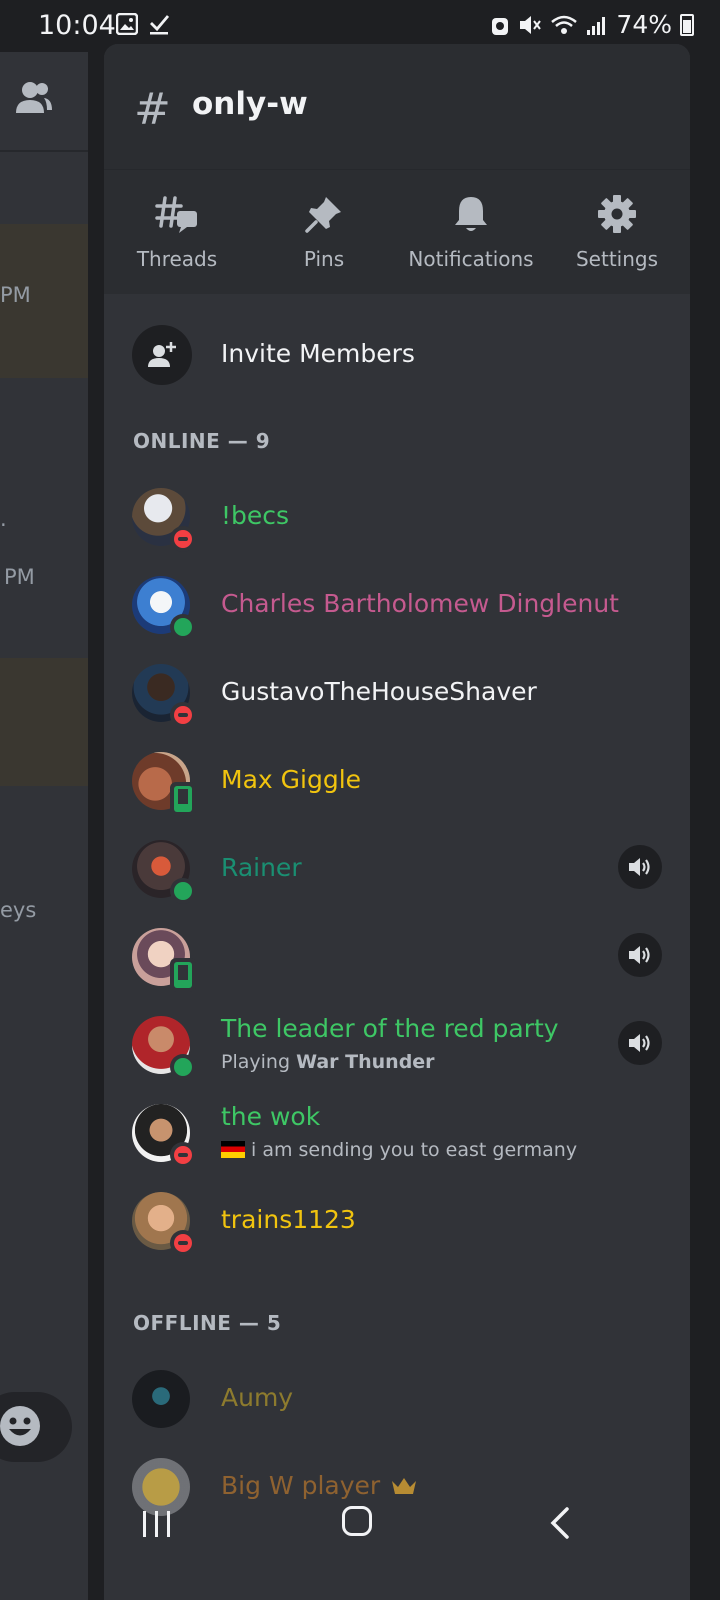 The width and height of the screenshot is (720, 1600). What do you see at coordinates (390, 1028) in the screenshot?
I see `member-name: The leader of the red party` at bounding box center [390, 1028].